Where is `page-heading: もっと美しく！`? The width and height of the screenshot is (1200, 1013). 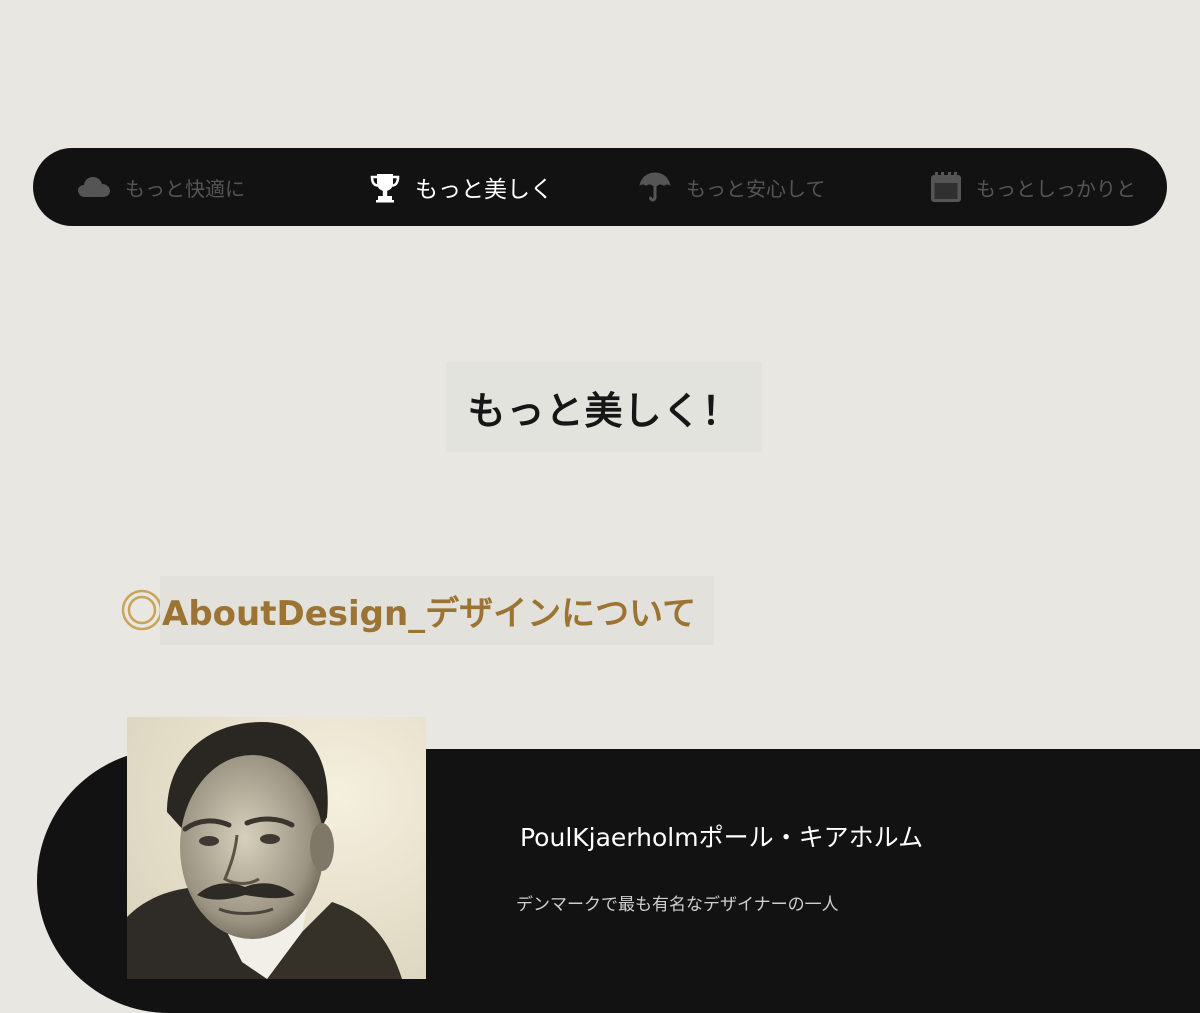
page-heading: もっと美しく！ is located at coordinates (604, 407).